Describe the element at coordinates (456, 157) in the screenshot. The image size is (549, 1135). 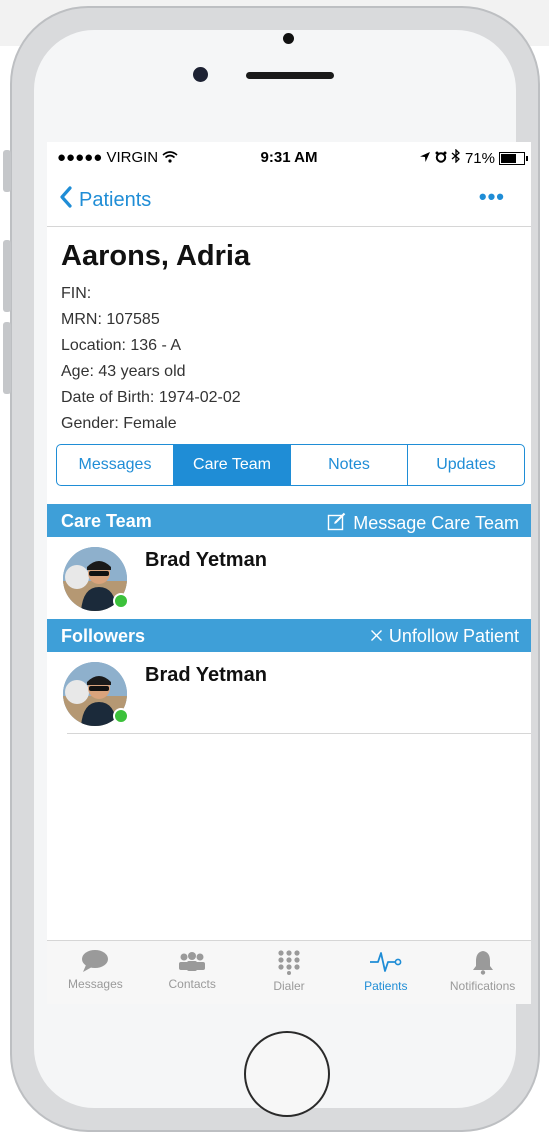
I see `bluetooth-icon` at that location.